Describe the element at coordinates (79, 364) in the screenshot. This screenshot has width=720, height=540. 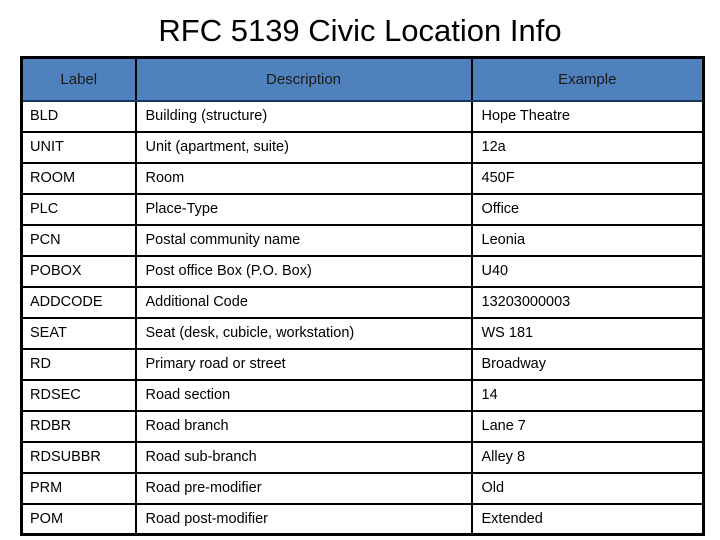
I see `cell-label: RD` at that location.